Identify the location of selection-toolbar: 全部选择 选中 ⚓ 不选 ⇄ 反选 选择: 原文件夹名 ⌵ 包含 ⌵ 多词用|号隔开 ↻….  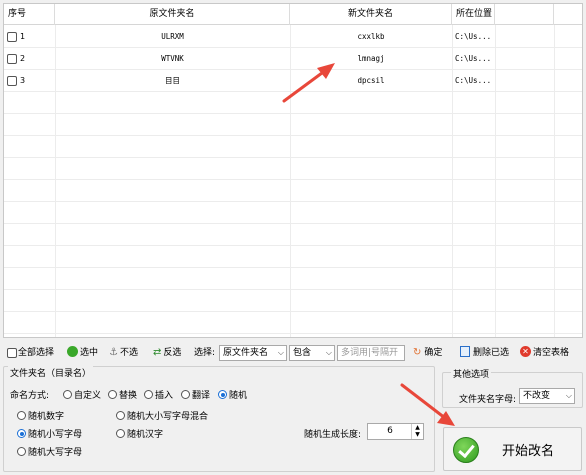
(293, 353).